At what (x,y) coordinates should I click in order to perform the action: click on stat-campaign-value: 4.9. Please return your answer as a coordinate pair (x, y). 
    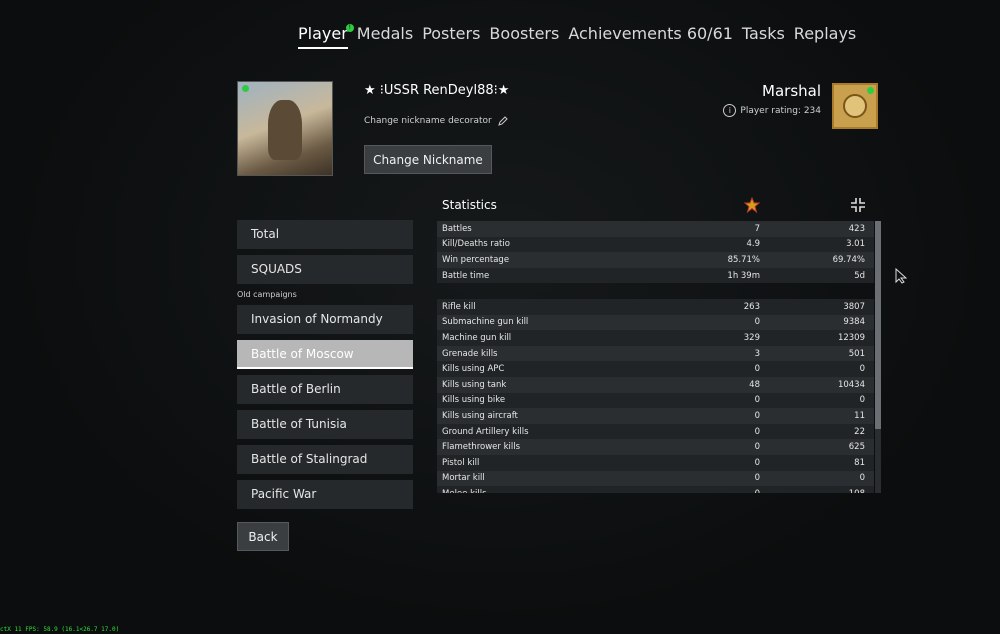
    Looking at the image, I should click on (753, 244).